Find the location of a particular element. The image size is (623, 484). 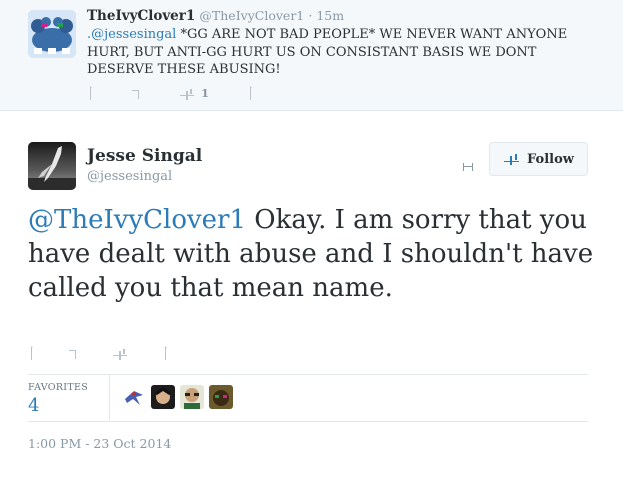

author-name: Jesse Singal is located at coordinates (144, 156).